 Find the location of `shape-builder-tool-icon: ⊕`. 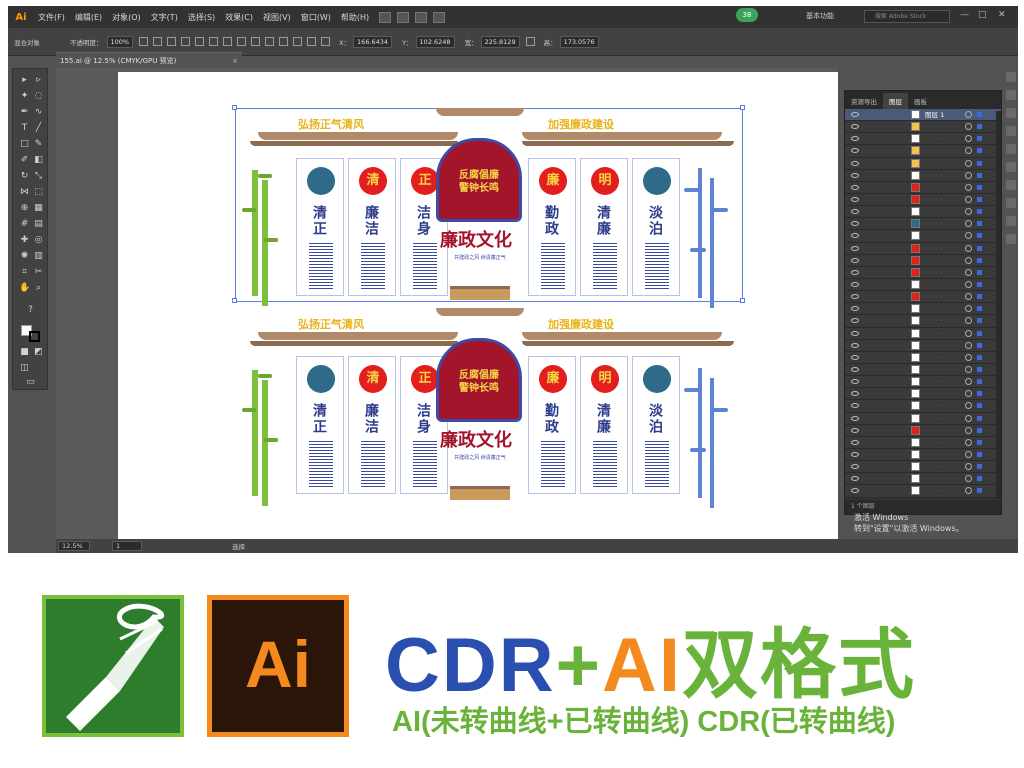

shape-builder-tool-icon: ⊕ is located at coordinates (24, 208).